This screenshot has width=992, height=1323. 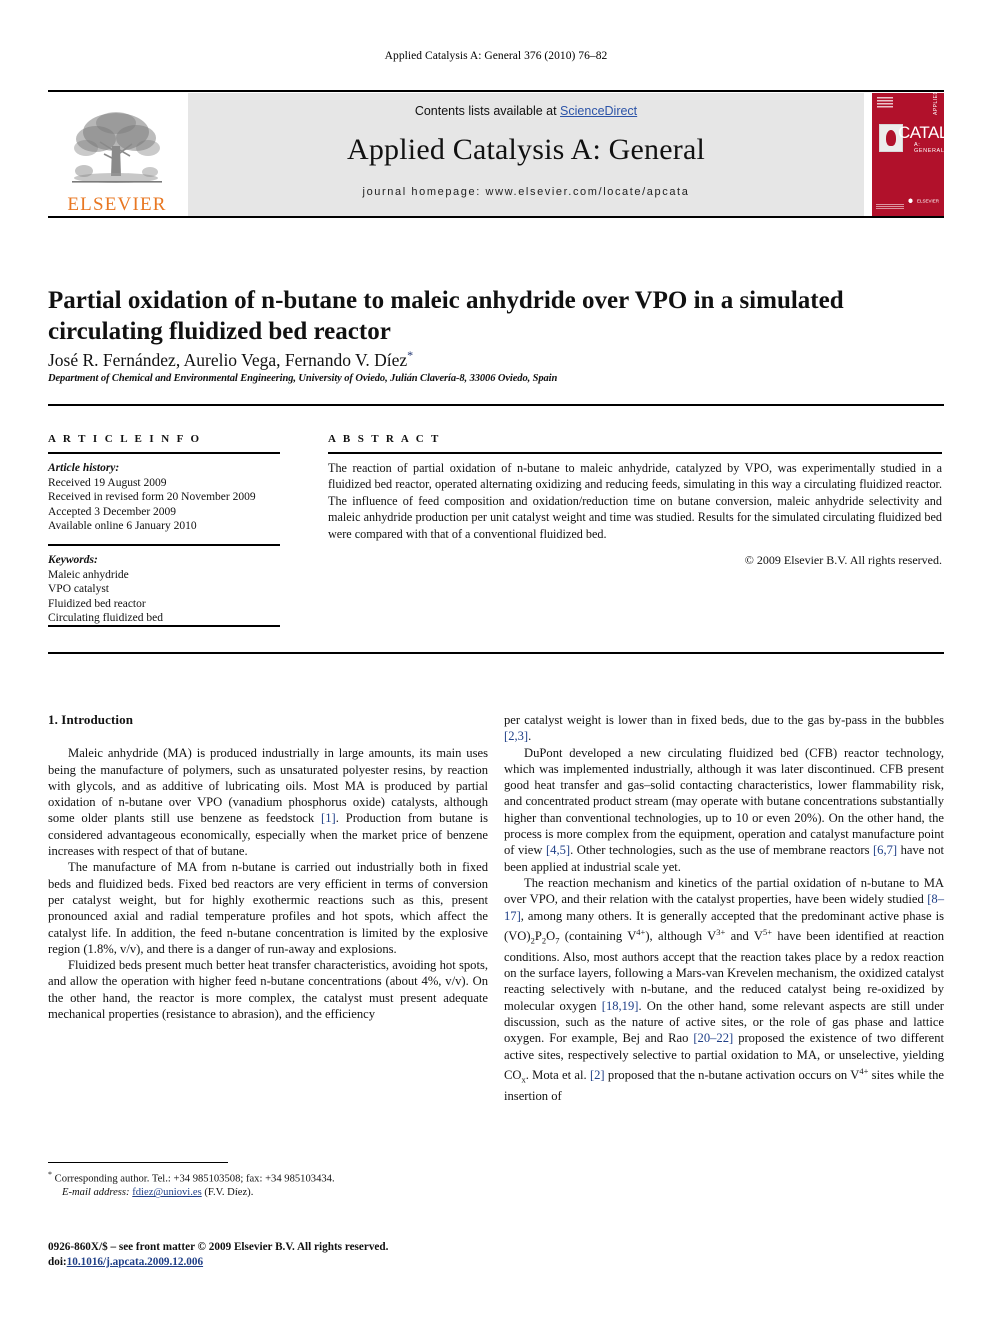 I want to click on cover-publisher-label: ELSEVIER, so click(x=922, y=201).